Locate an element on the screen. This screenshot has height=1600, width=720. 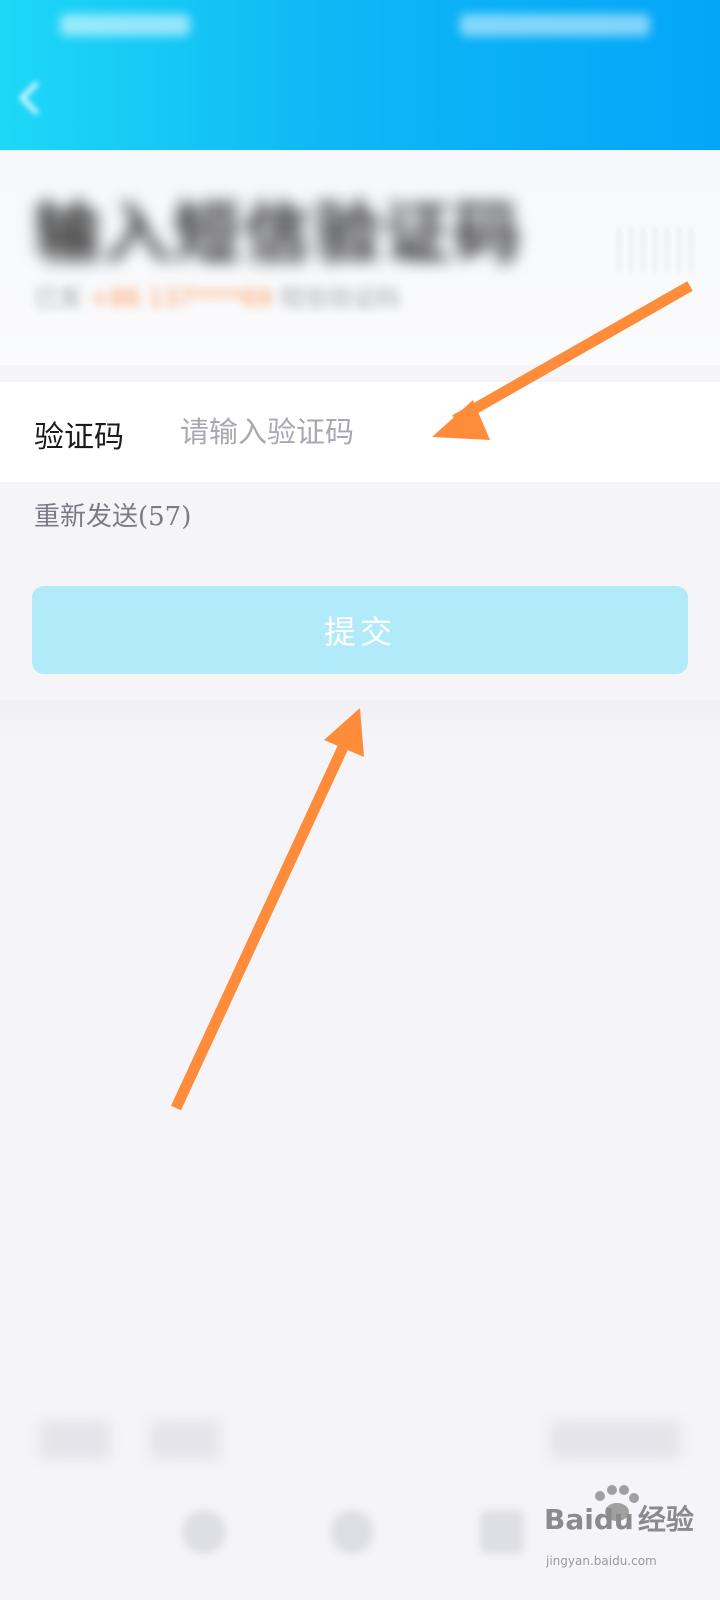
nav-back-icon is located at coordinates (204, 1532).